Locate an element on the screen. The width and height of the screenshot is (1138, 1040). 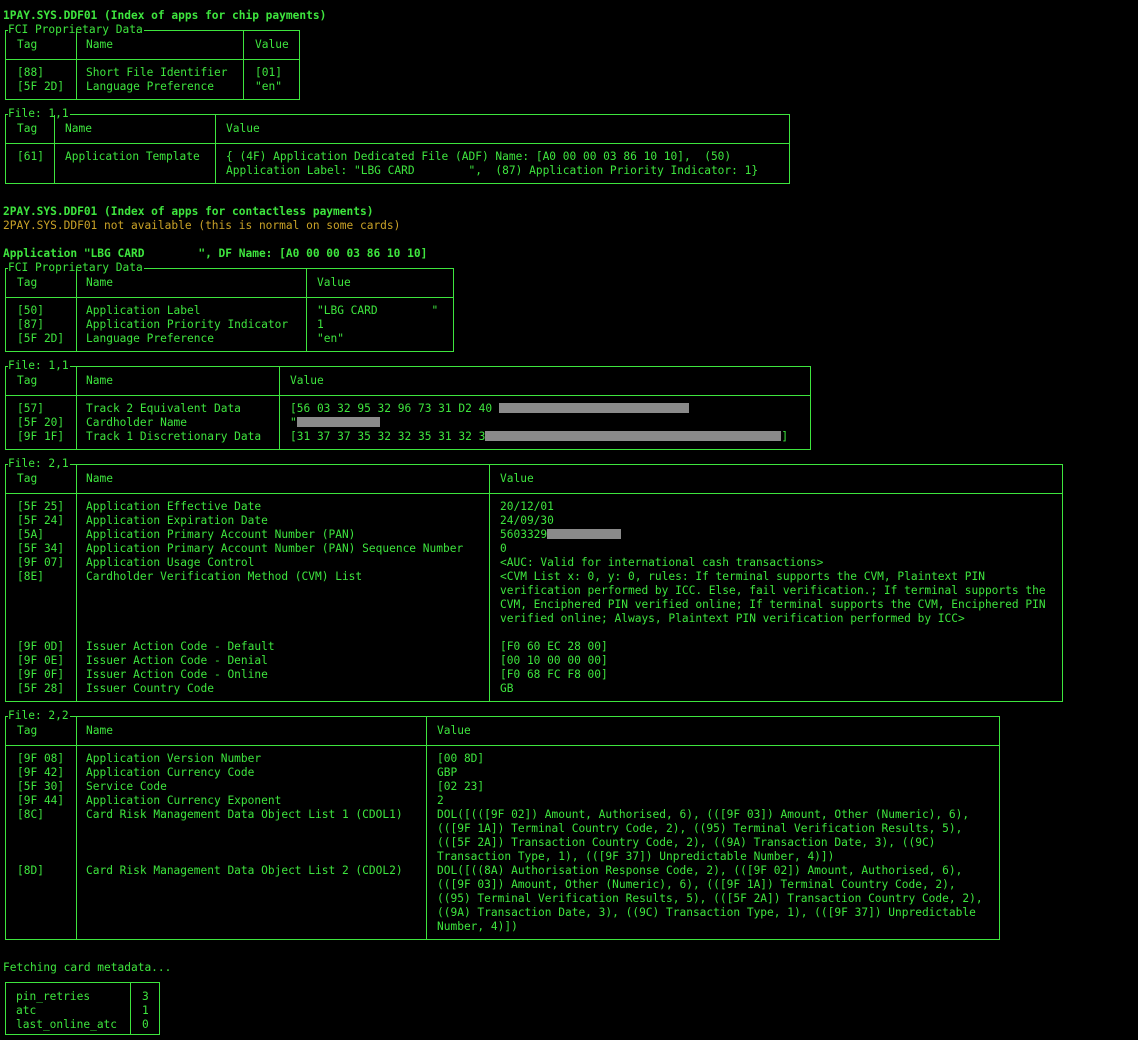
row-name: Application Expiration Date is located at coordinates (177, 520).